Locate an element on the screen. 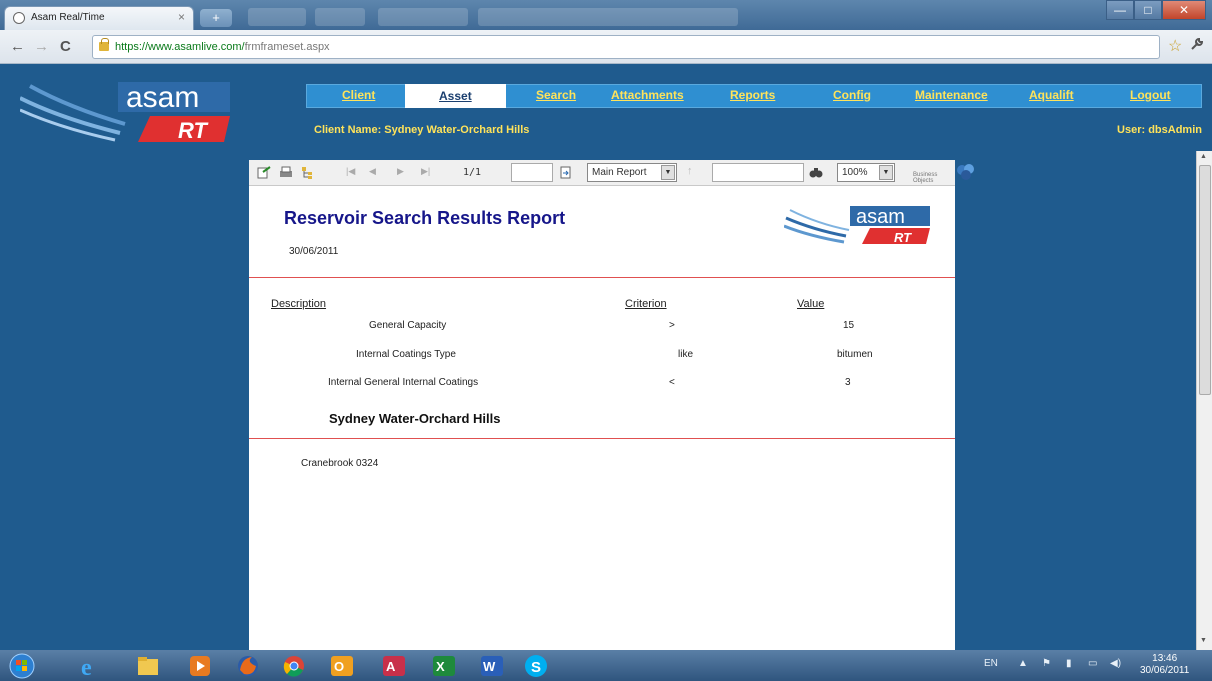 The width and height of the screenshot is (1212, 681). firefox-icon is located at coordinates (248, 665).